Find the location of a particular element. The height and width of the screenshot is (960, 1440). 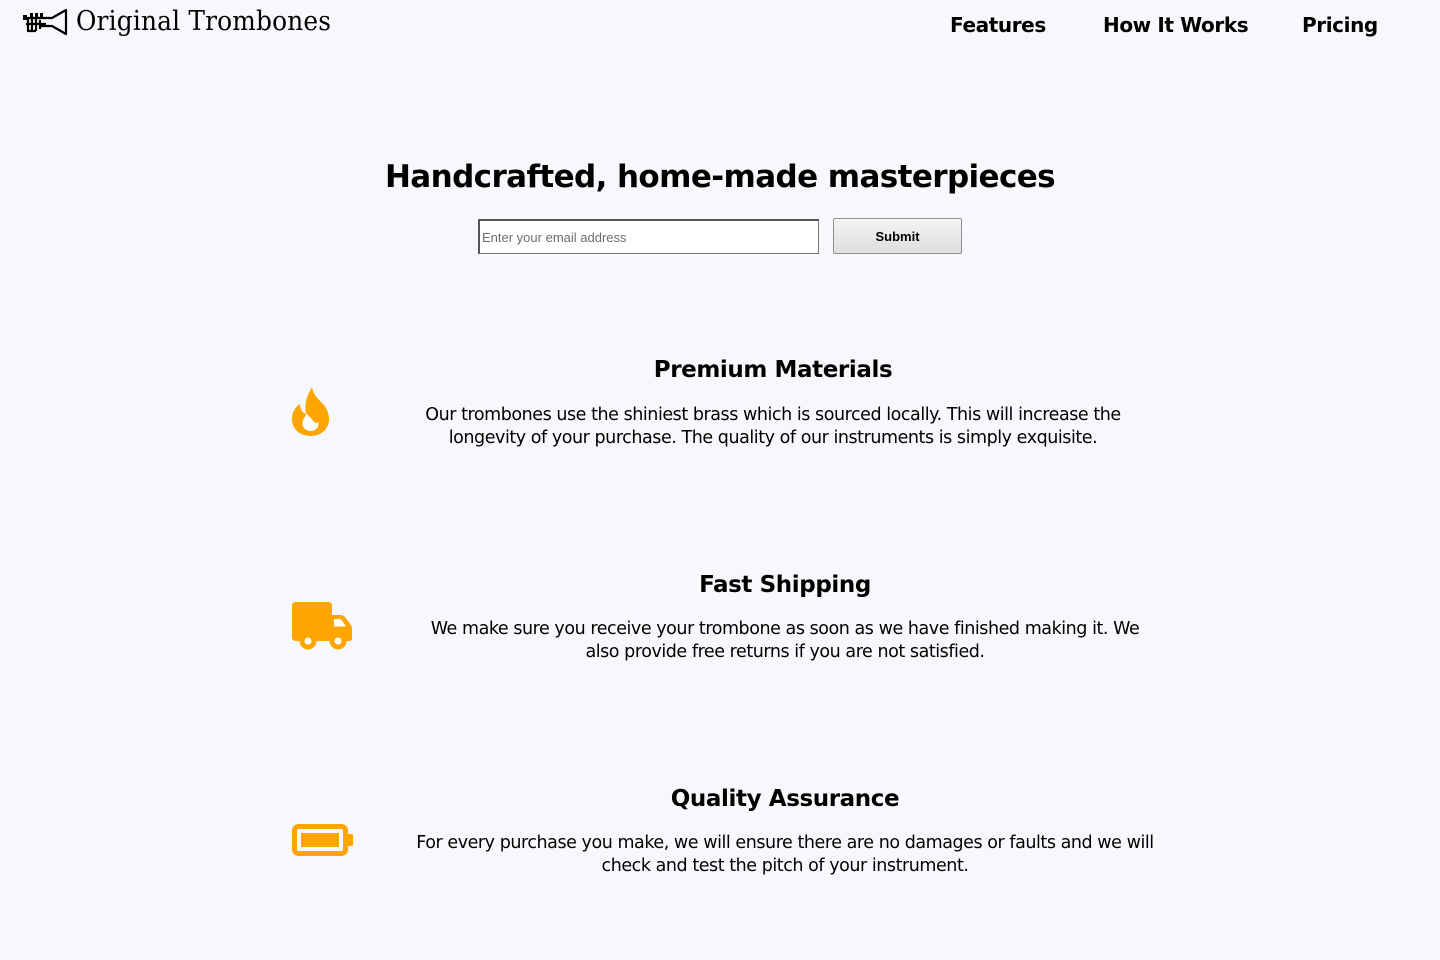

nav-link-pricing: Pricing is located at coordinates (1340, 25).